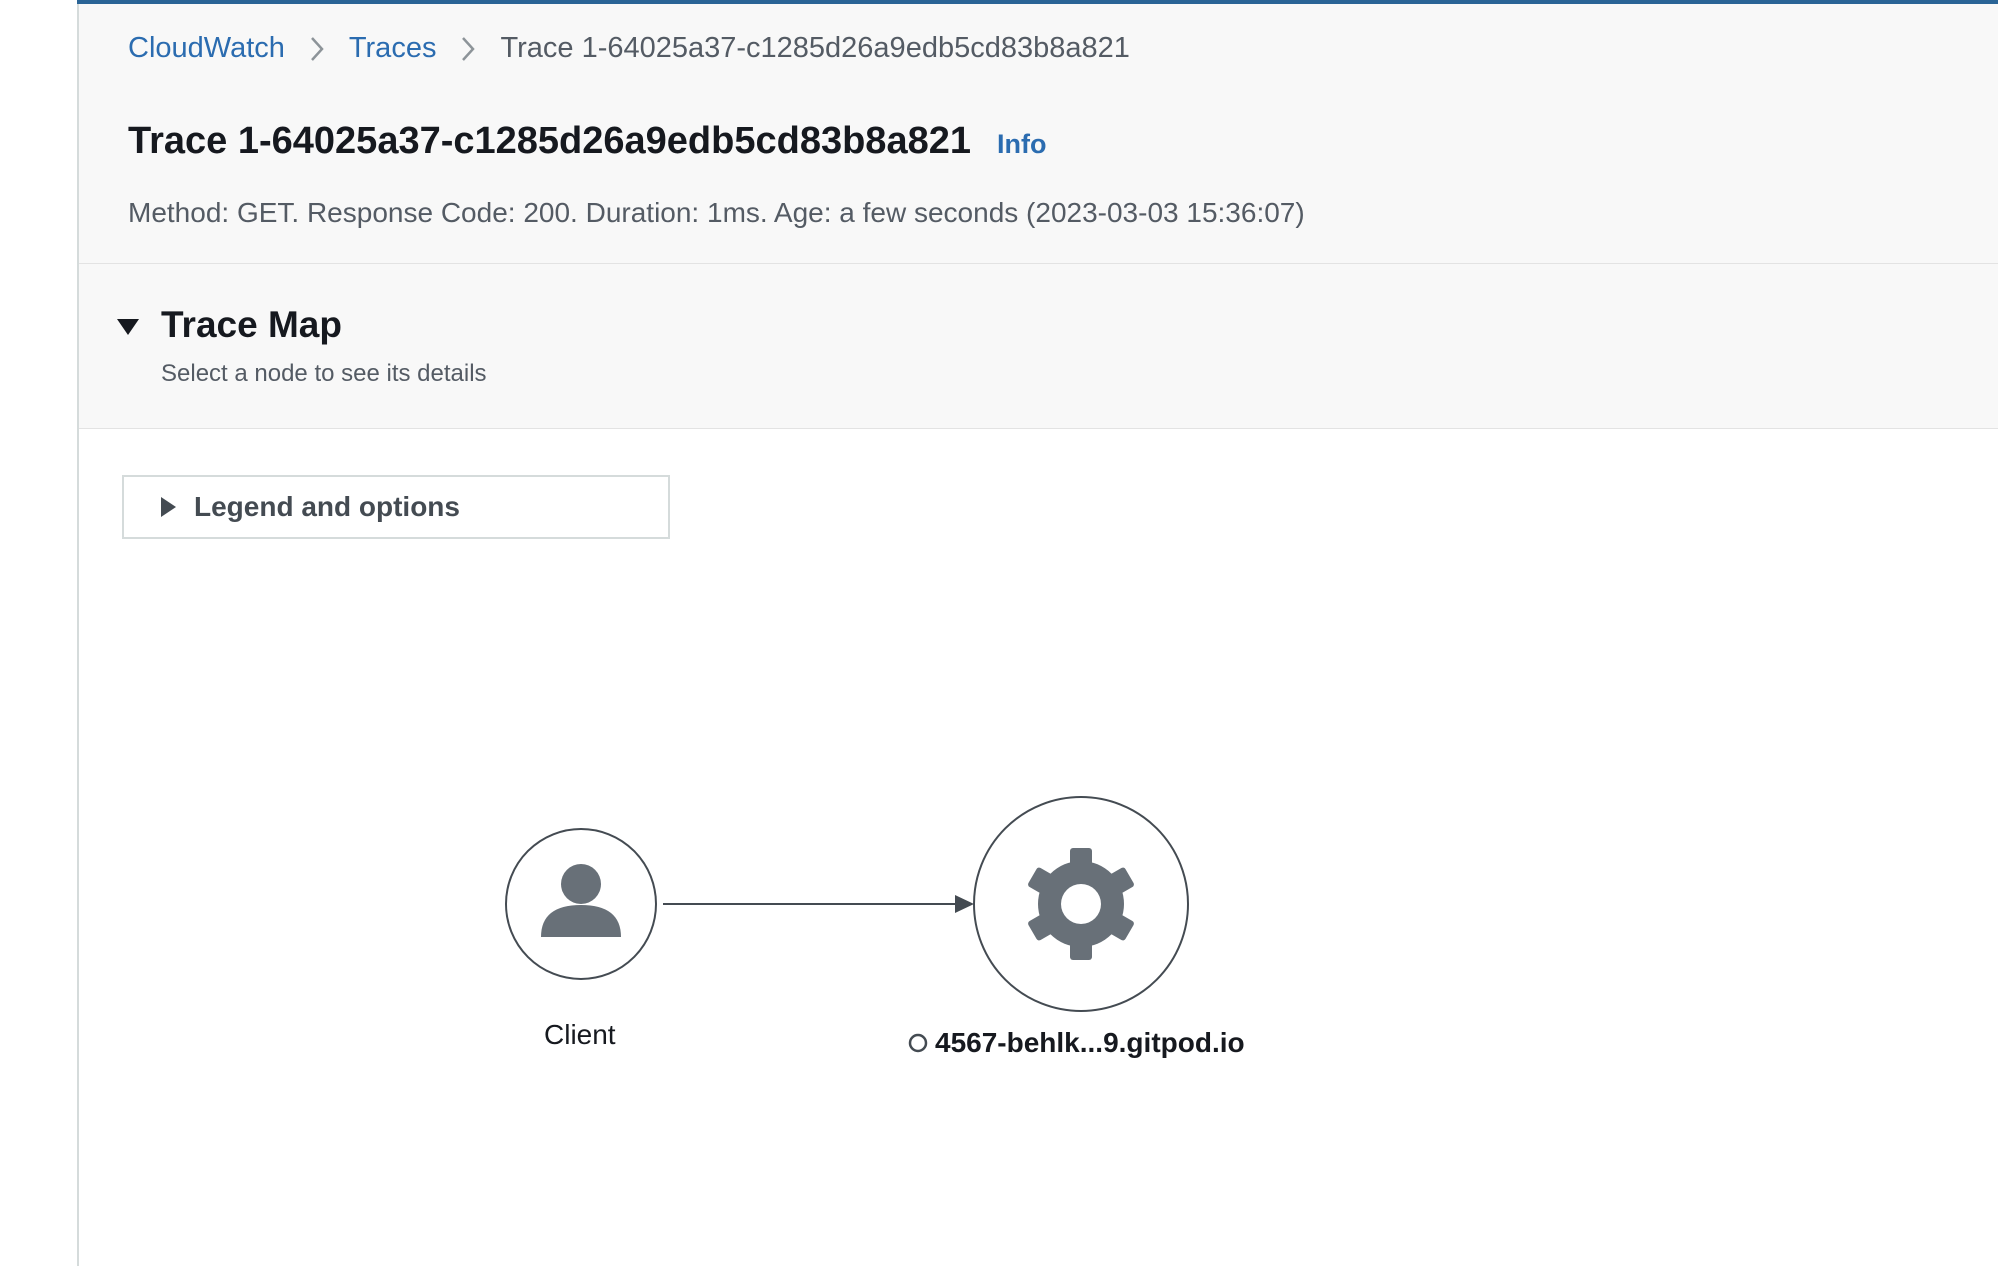  What do you see at coordinates (818, 904) in the screenshot?
I see `trace-edge-arrow` at bounding box center [818, 904].